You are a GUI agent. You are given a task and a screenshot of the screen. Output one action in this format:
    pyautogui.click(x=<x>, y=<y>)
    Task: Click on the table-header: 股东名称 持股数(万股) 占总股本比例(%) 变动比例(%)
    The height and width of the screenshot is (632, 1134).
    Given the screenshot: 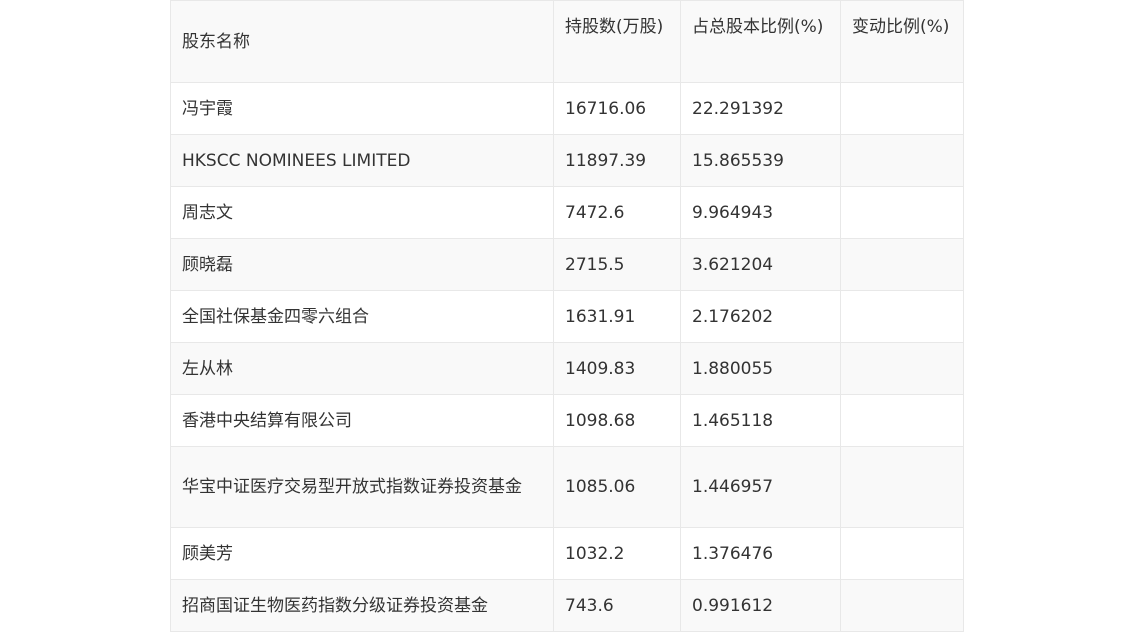 What is the action you would take?
    pyautogui.click(x=567, y=41)
    